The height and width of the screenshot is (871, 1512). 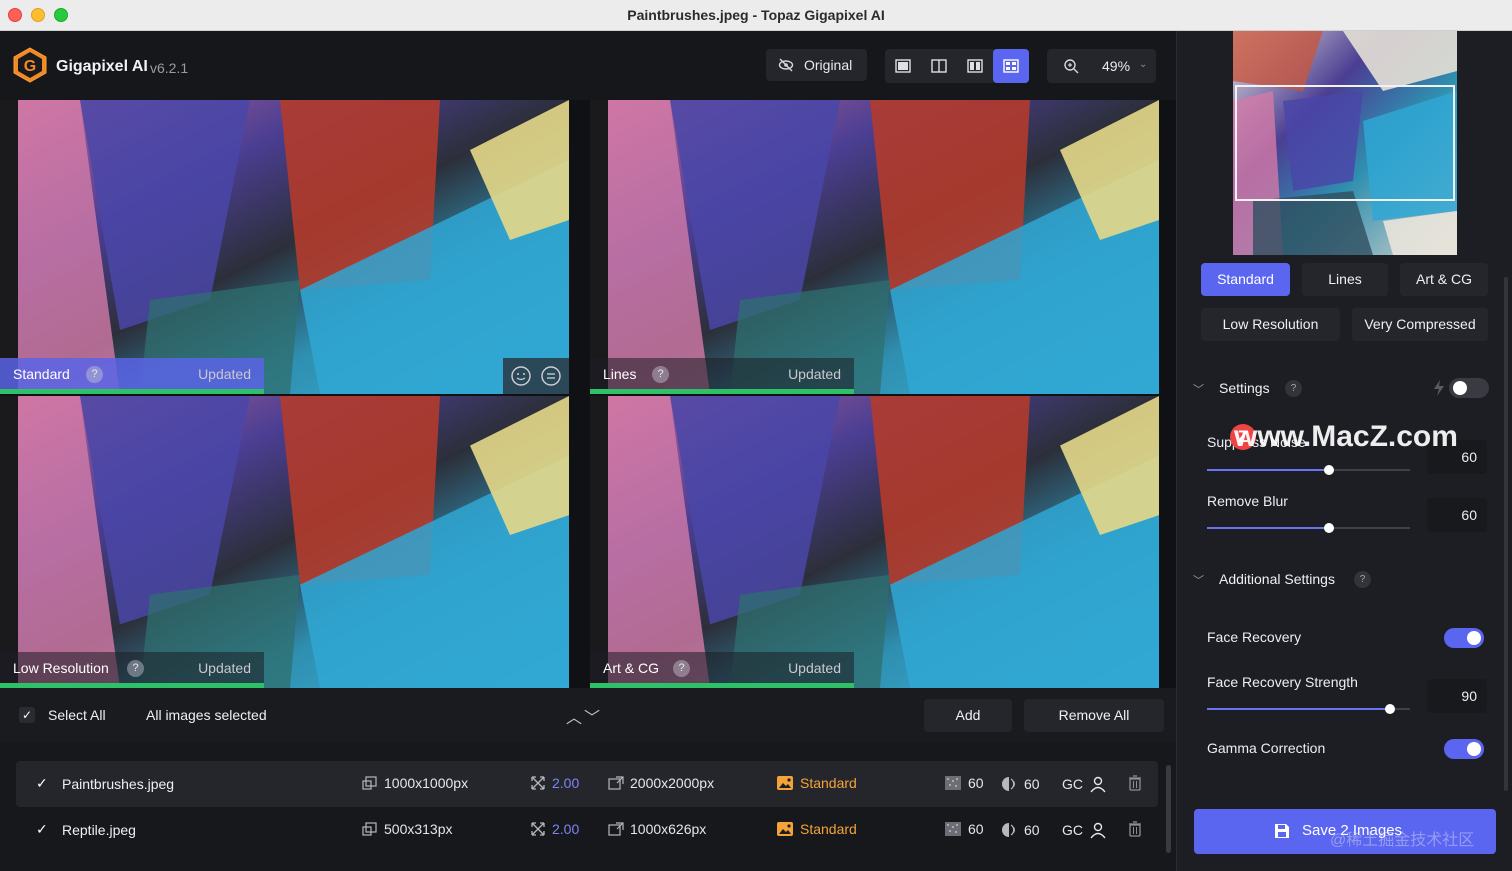 I want to click on split-view-icon, so click(x=939, y=66).